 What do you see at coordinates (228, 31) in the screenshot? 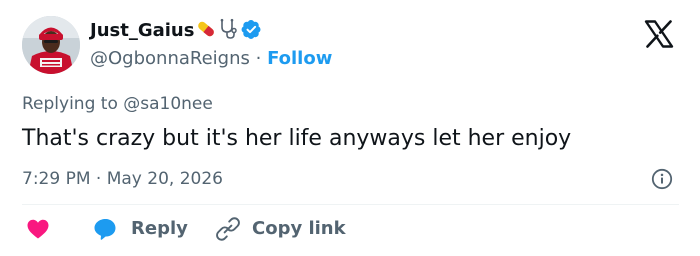
I see `stethoscope-emoji-icon` at bounding box center [228, 31].